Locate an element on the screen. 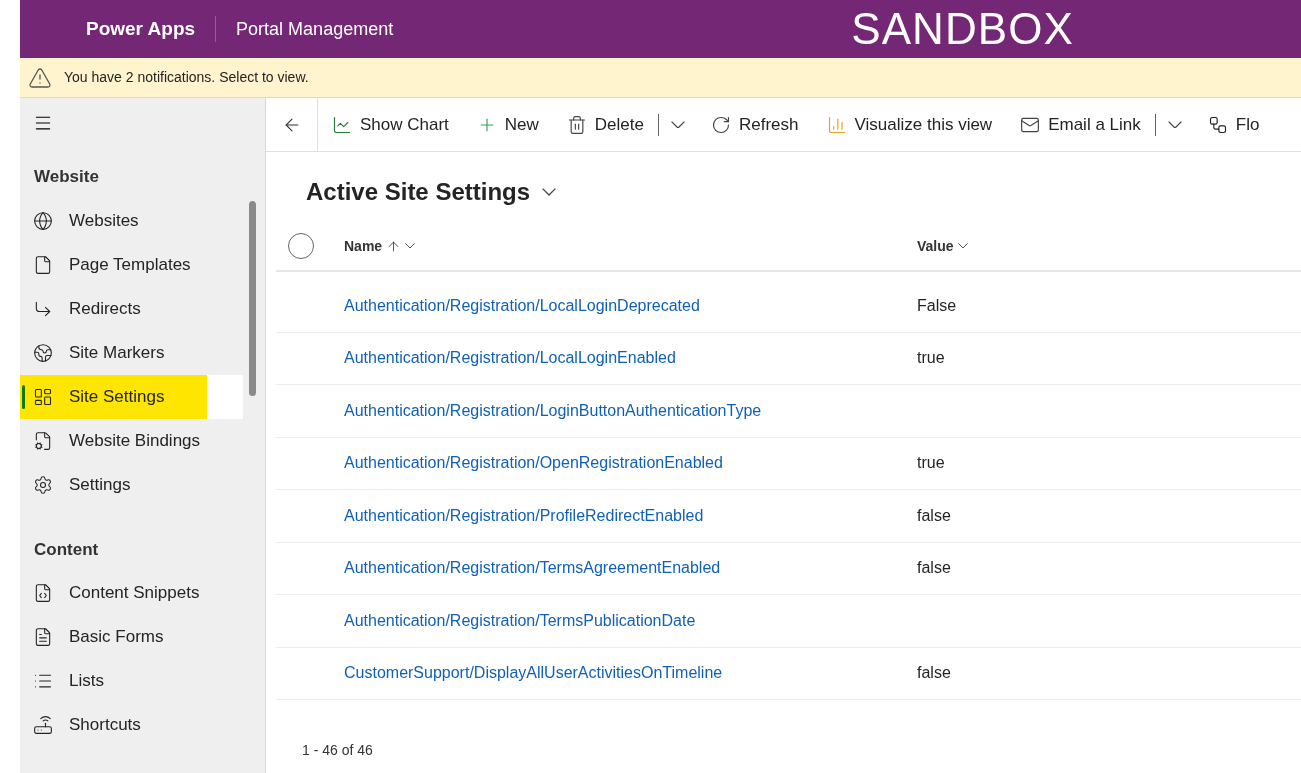 The height and width of the screenshot is (773, 1301). document-gear-icon is located at coordinates (43, 440).